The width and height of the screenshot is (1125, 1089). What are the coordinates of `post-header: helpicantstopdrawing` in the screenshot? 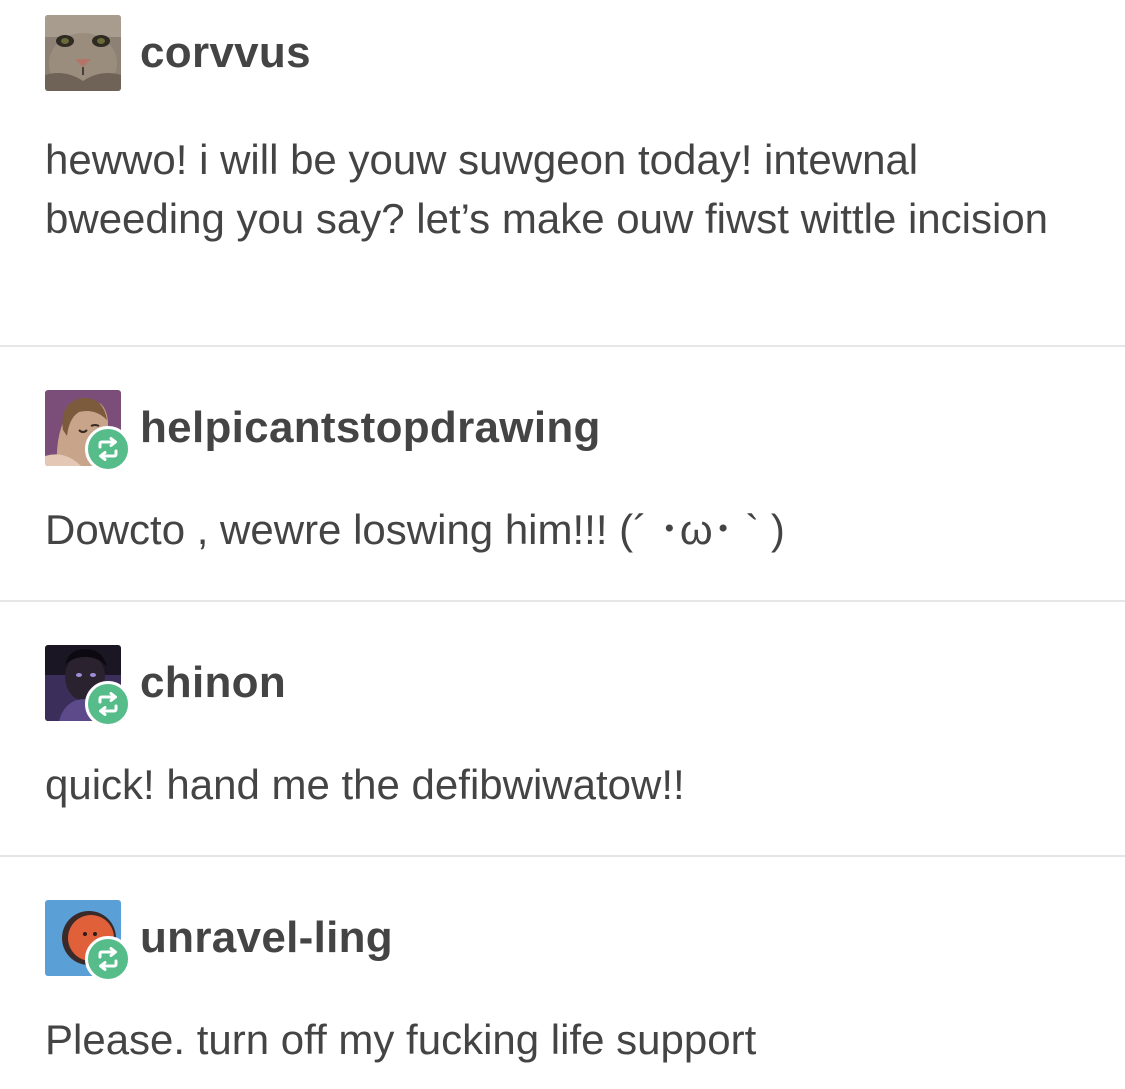 It's located at (323, 431).